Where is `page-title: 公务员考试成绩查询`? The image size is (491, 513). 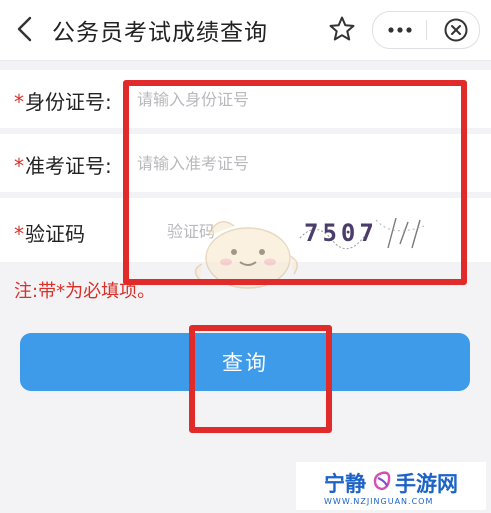 page-title: 公务员考试成绩查询 is located at coordinates (160, 33).